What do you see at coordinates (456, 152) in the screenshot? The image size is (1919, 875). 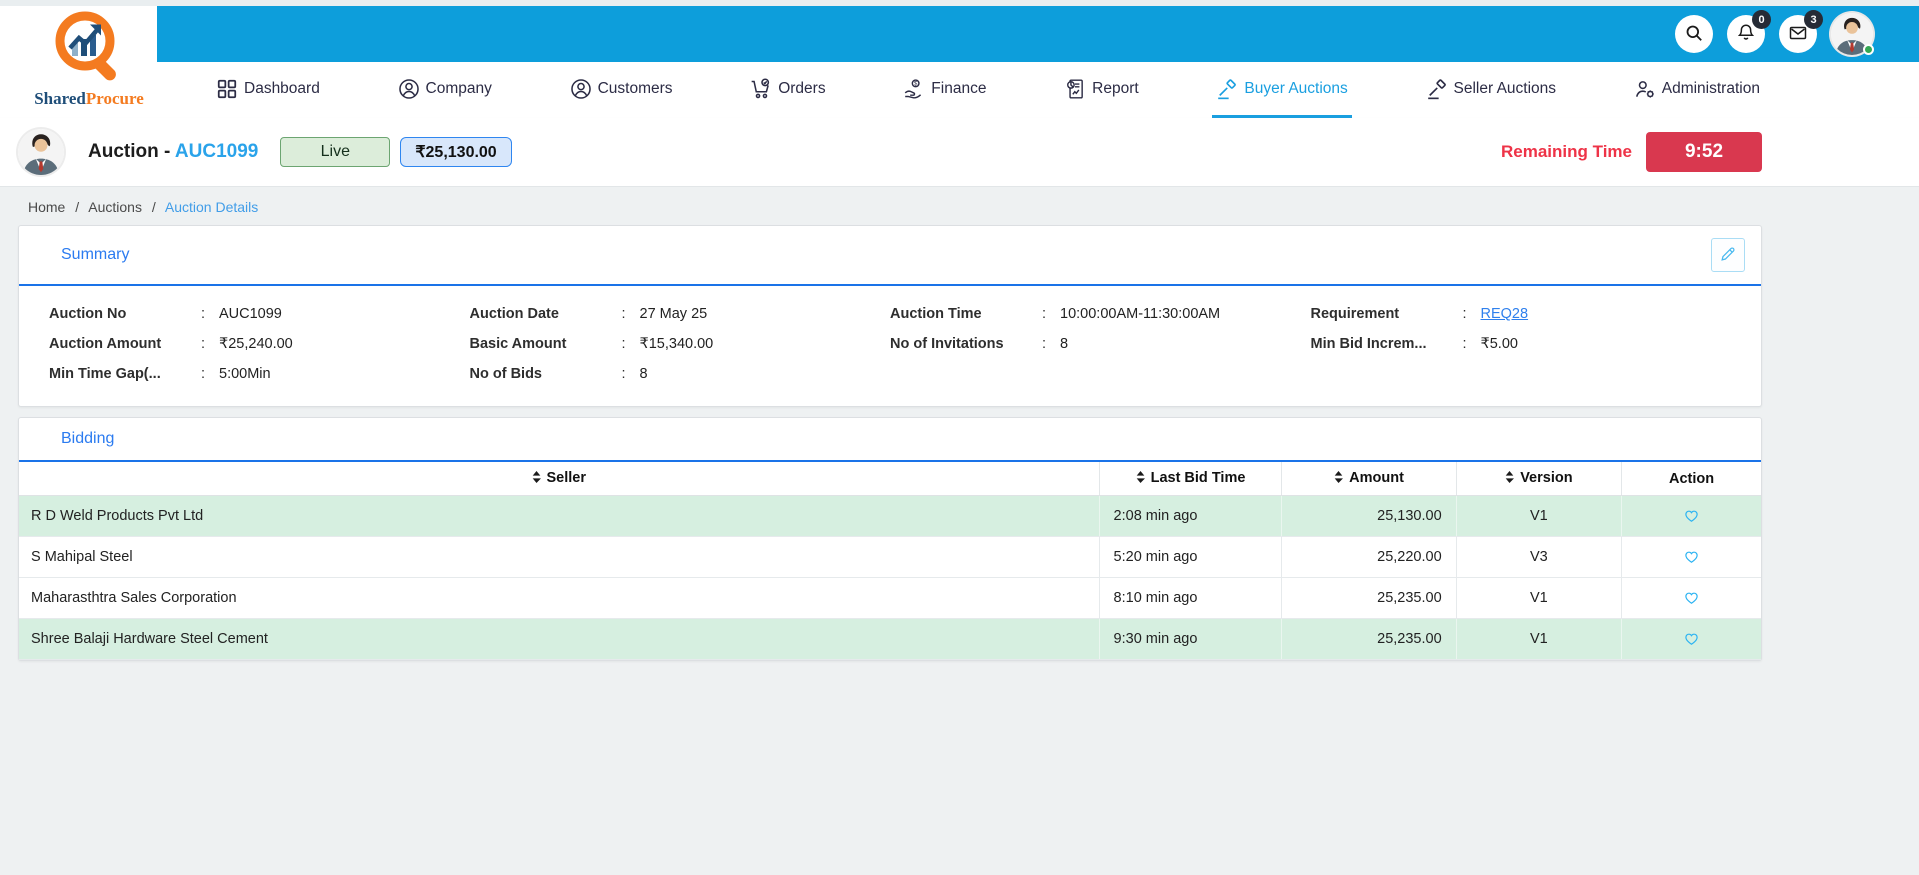 I see `current-amount-badge: ₹25,130.00` at bounding box center [456, 152].